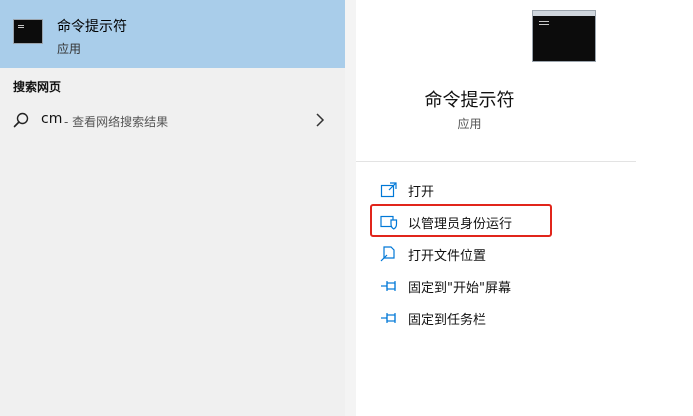 This screenshot has width=693, height=416. What do you see at coordinates (116, 122) in the screenshot?
I see `web-search-suffix: - 查看网络搜索结果` at bounding box center [116, 122].